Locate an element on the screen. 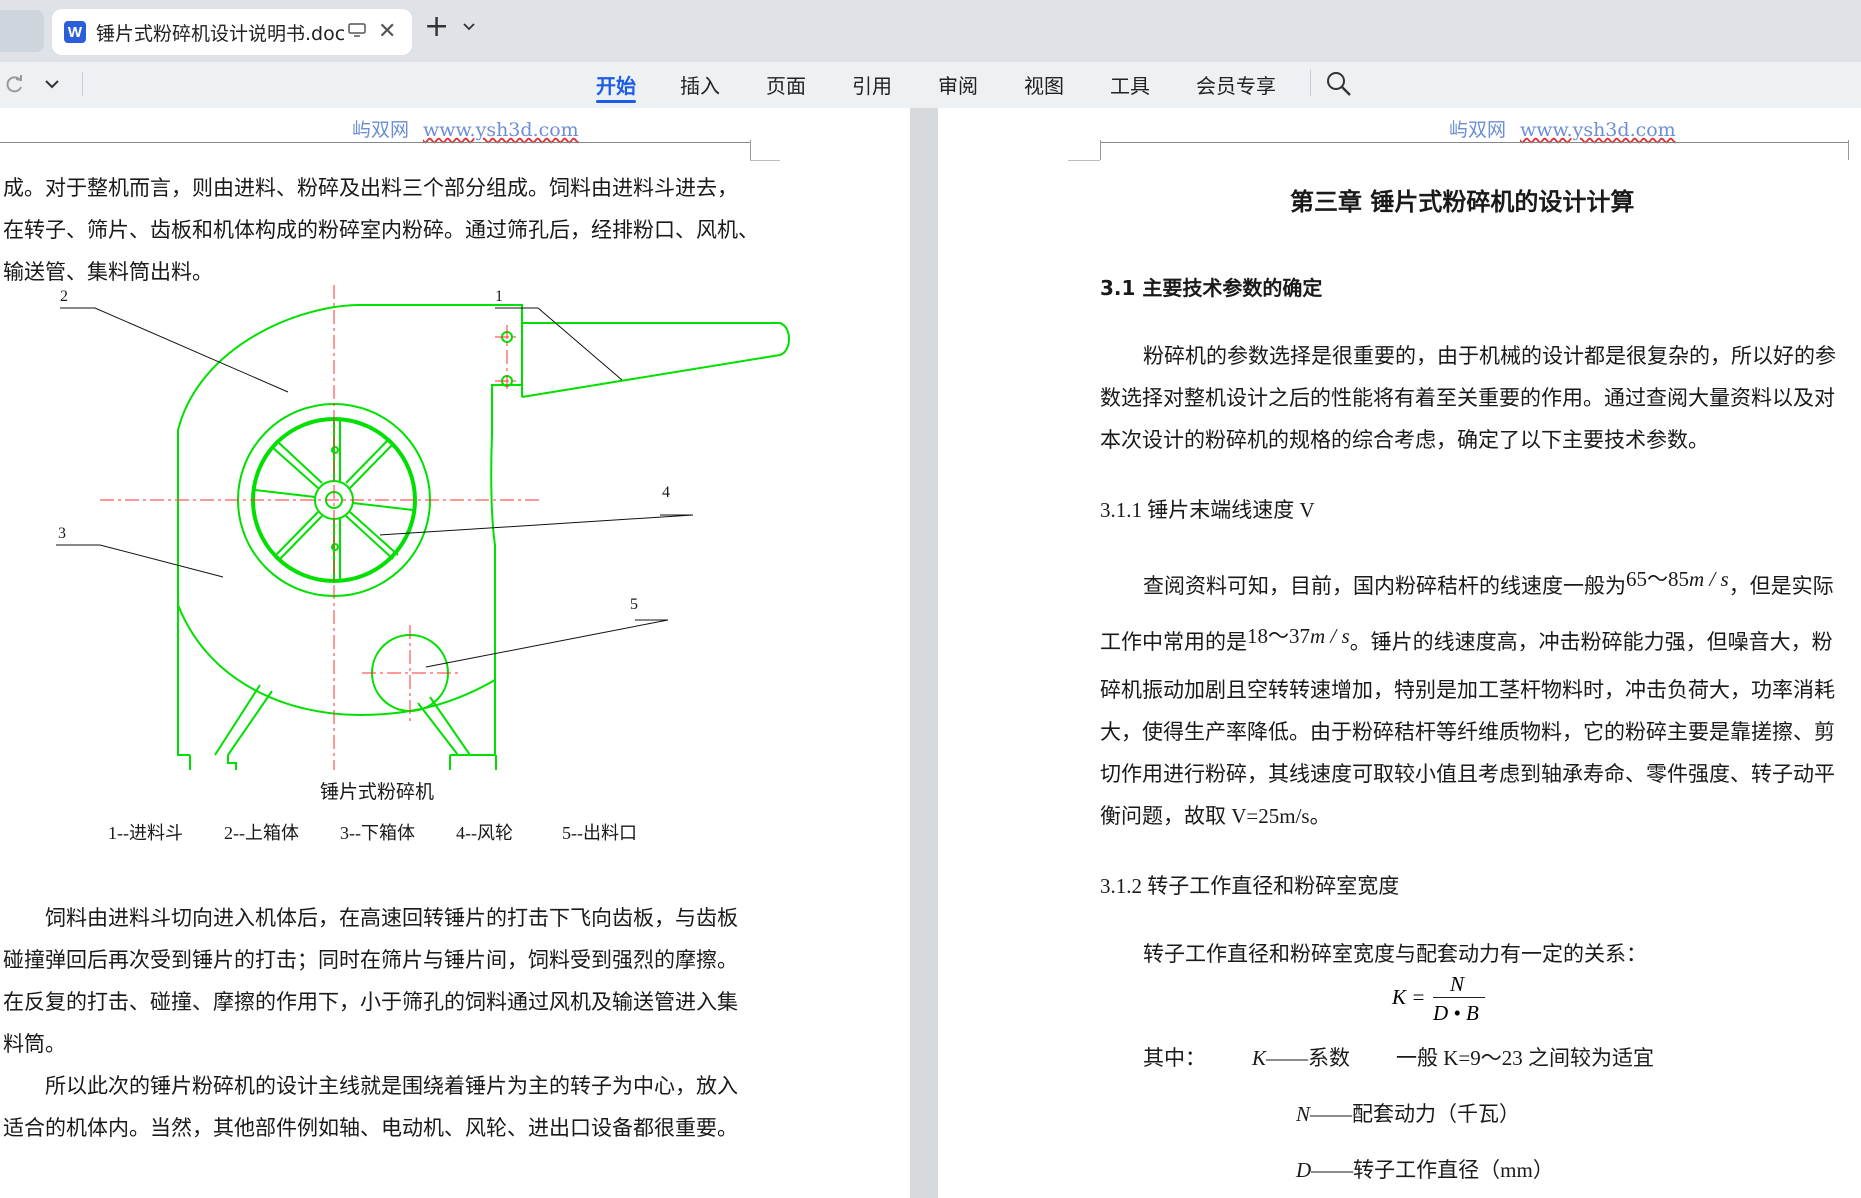  body-text: 所以此次的锤片粉碎机的设计主线就是围绕着锤片为主的转子为中心，放入 is located at coordinates (391, 1086).